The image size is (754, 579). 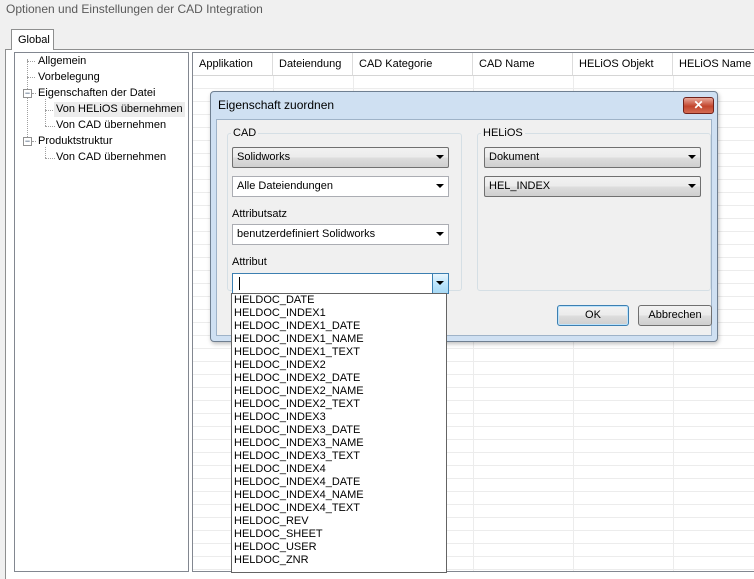 I want to click on dropdown-option: HELDOC_INDEX2, so click(x=339, y=365).